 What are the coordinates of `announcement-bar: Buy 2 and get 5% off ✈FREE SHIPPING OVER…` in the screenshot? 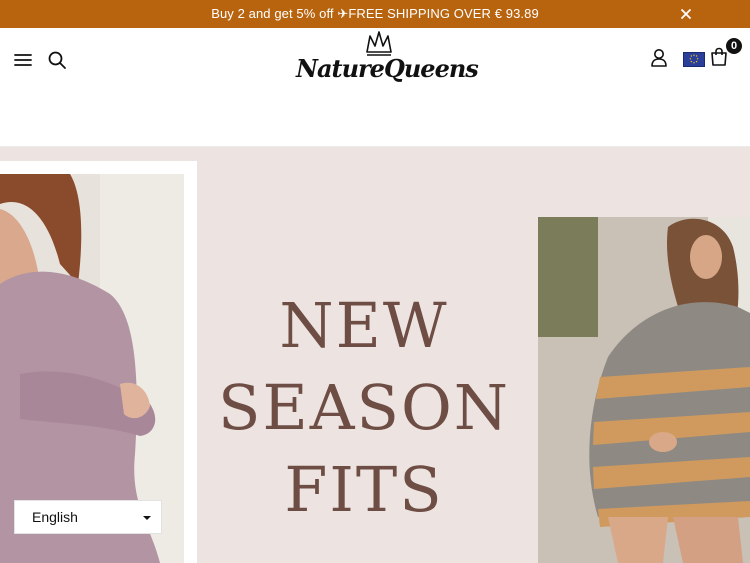 It's located at (375, 14).